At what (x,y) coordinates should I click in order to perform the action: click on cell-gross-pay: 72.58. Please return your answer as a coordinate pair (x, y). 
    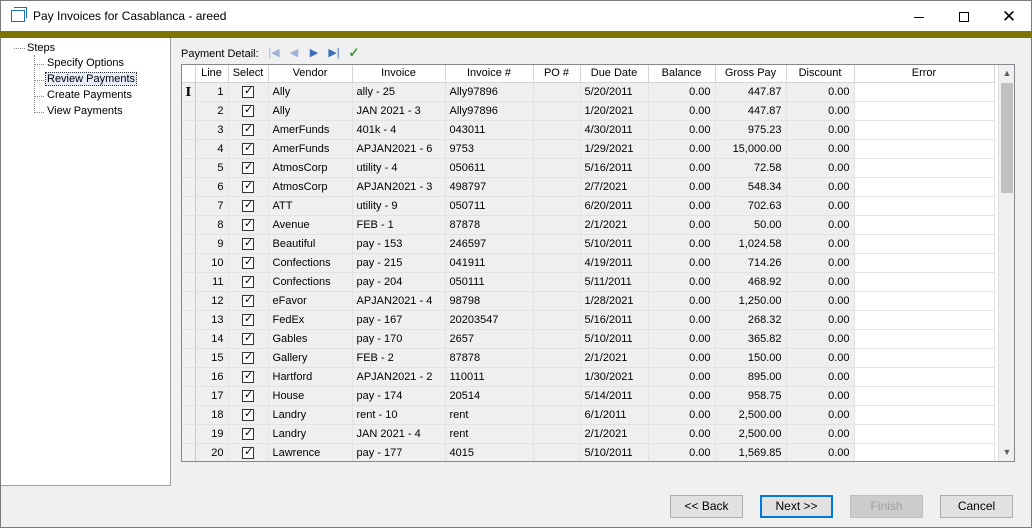
    Looking at the image, I should click on (751, 168).